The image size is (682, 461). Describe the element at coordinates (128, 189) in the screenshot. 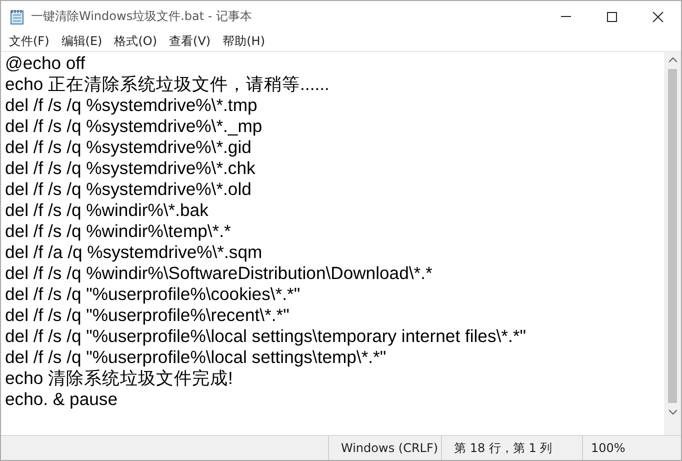

I see `code-line: del /f /s /q %systemdrive%\*.old` at that location.